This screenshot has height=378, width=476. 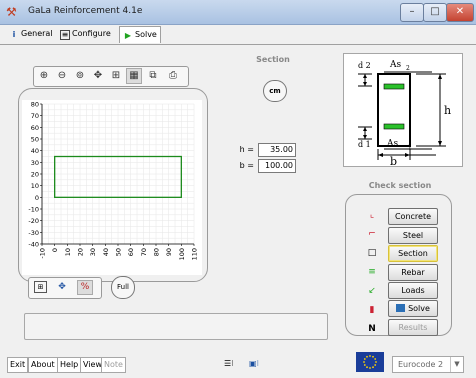 I want to click on solve-icon, so click(x=401, y=308).